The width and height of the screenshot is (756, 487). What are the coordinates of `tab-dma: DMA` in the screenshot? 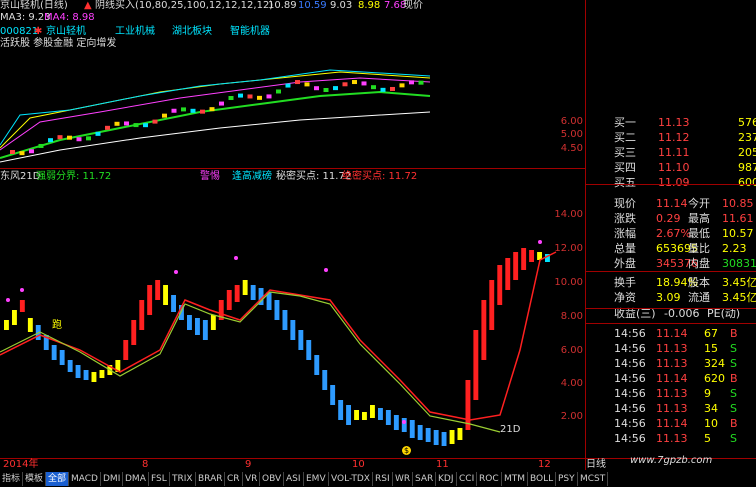 It's located at (136, 479).